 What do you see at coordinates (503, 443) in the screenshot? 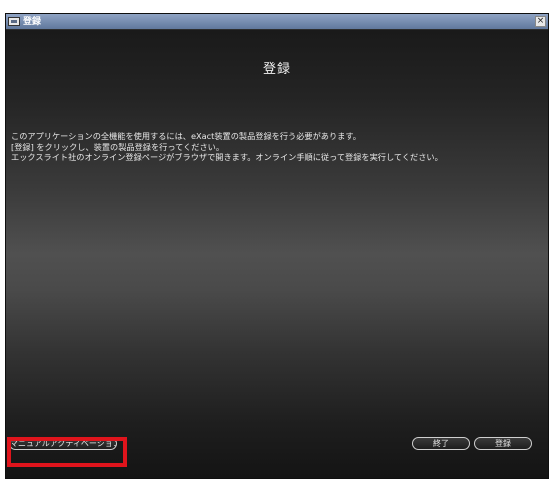
I see `register-button: 登録` at bounding box center [503, 443].